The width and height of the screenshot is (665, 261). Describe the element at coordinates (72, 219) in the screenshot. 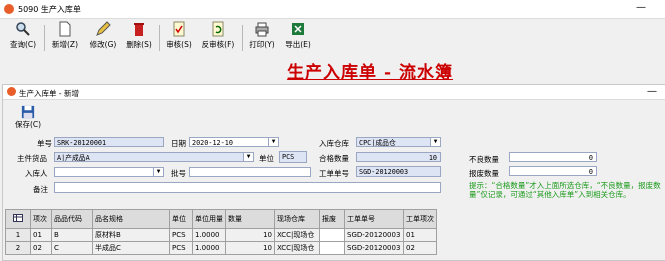

I see `col-header: 品品代码` at that location.